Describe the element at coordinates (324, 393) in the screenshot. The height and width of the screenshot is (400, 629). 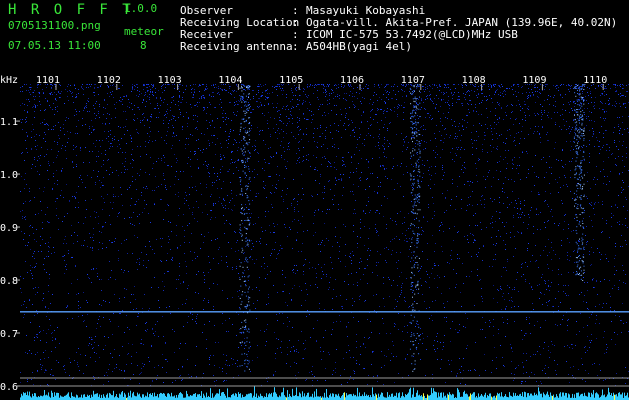
I see `activity-histogram` at that location.